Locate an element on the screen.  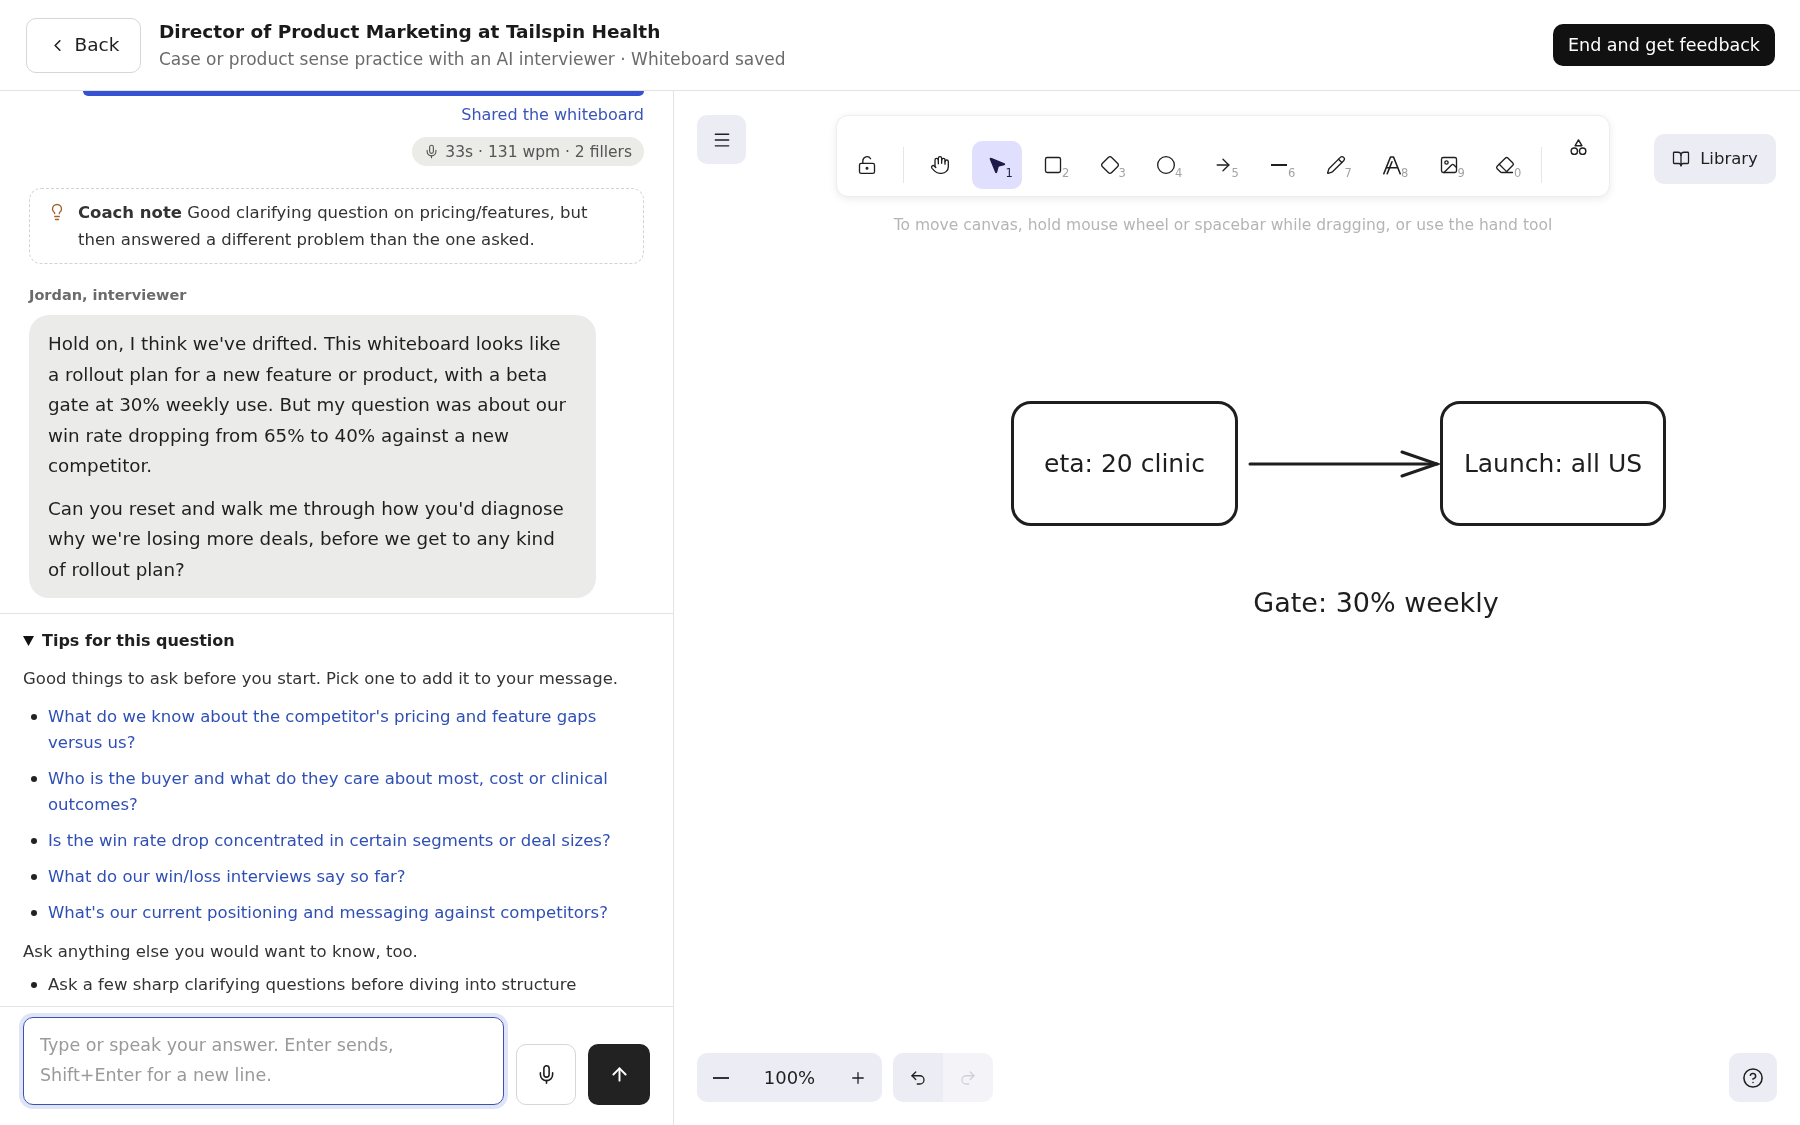
help-icon is located at coordinates (1753, 1077).